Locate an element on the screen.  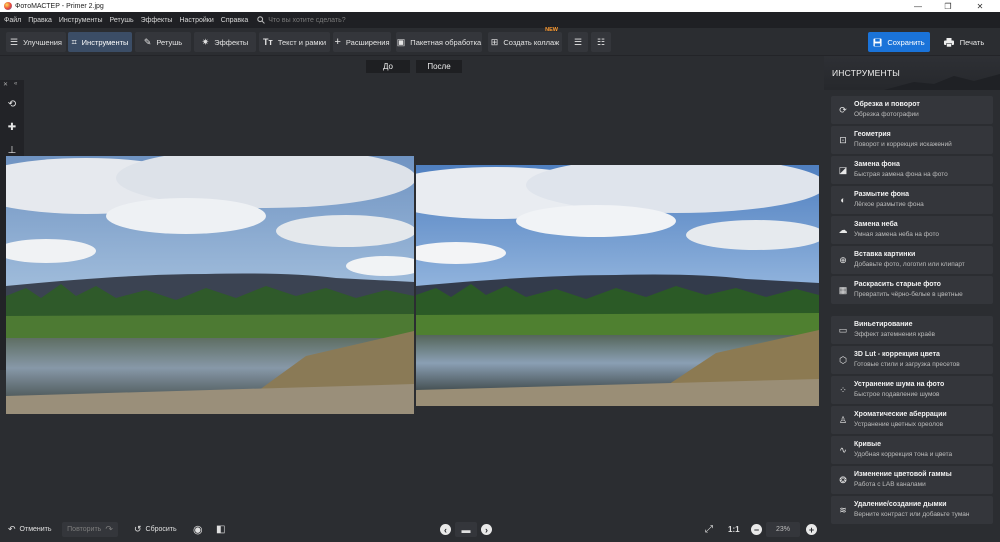
undo-icon: ↶ is located at coordinates (12, 529).